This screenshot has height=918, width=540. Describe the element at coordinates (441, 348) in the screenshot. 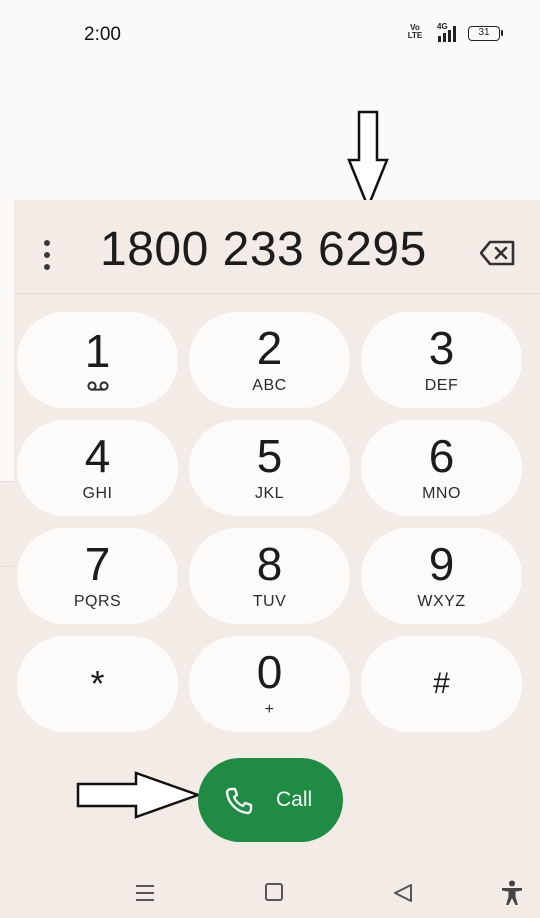

I see `key-digit: 3` at that location.